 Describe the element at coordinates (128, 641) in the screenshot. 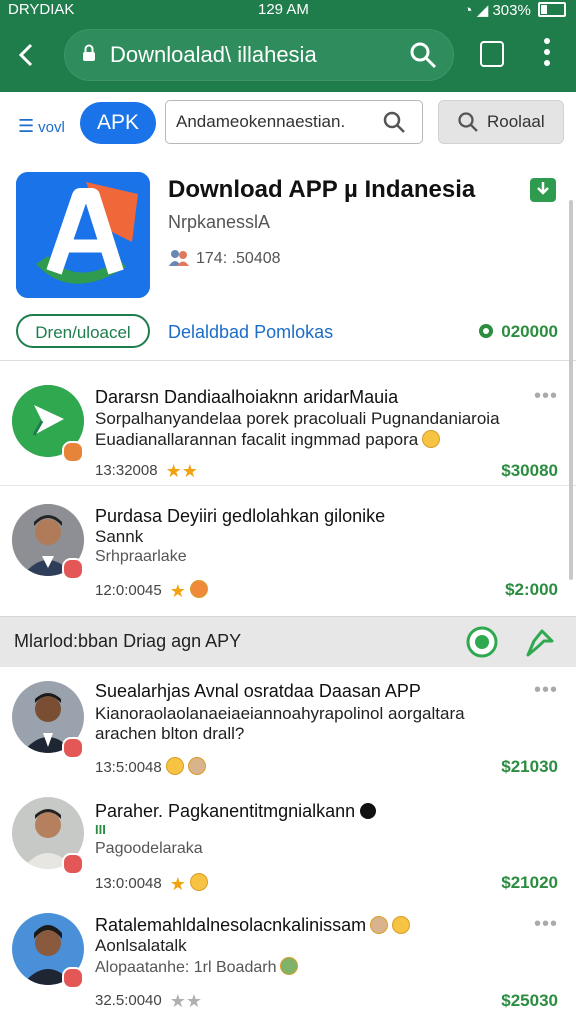

I see `section-title: Mlarlod:bban Driag agn APY` at that location.